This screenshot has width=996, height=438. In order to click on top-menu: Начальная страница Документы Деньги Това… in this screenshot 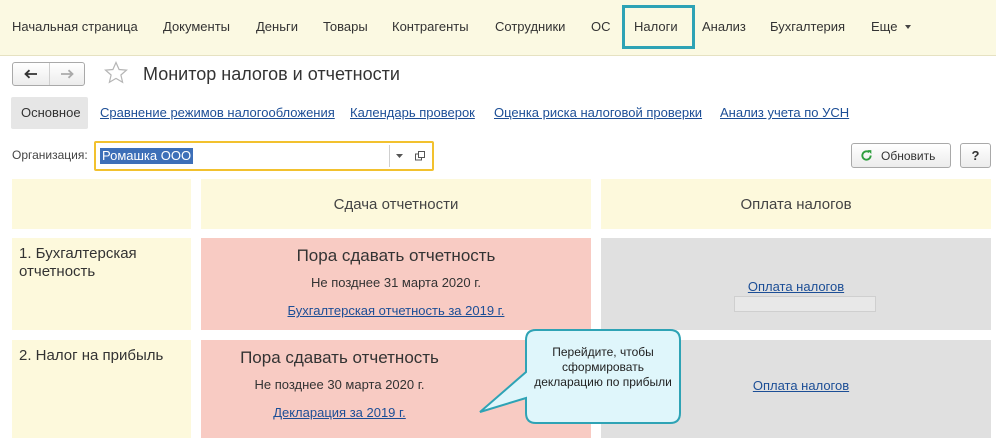, I will do `click(498, 28)`.